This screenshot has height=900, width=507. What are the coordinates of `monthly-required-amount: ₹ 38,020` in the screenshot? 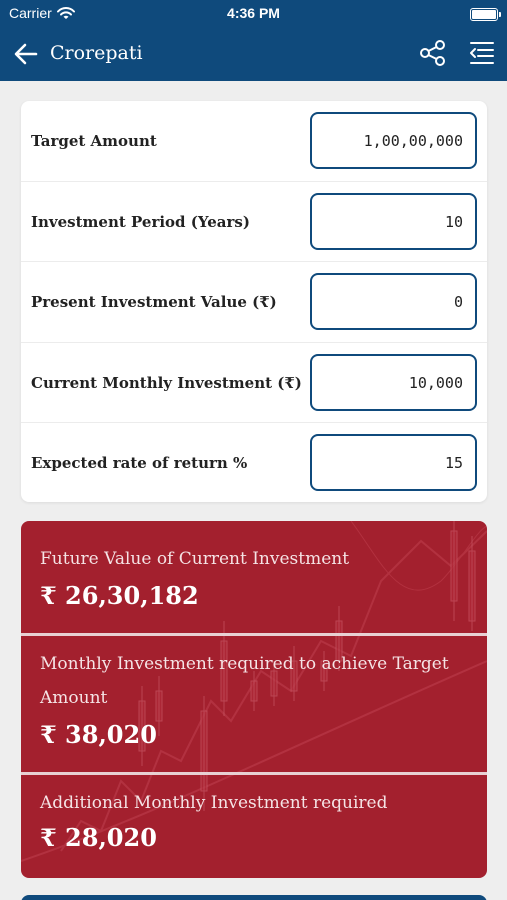 It's located at (98, 734).